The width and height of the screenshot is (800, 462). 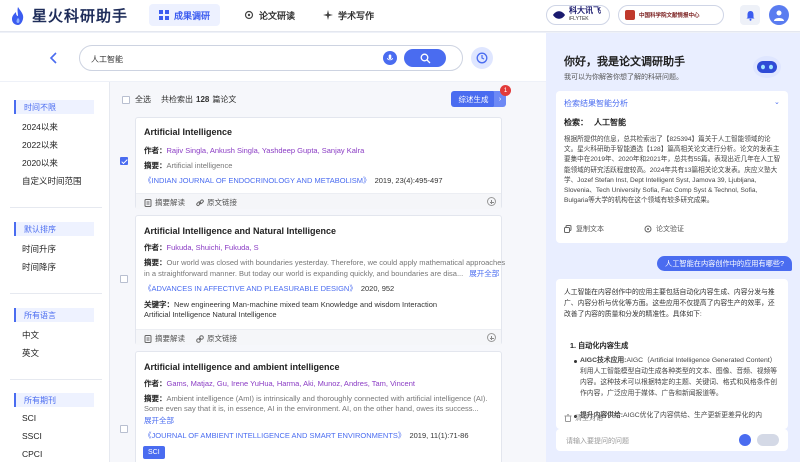 I want to click on paper-actions: 摘要解读 原文链接, so click(x=318, y=201).